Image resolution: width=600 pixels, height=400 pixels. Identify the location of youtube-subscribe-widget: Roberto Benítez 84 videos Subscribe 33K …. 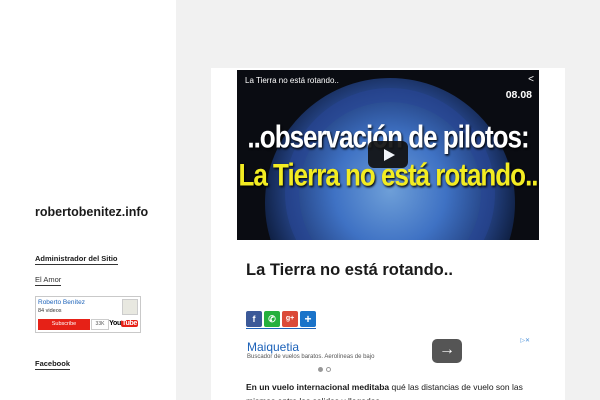
(88, 314).